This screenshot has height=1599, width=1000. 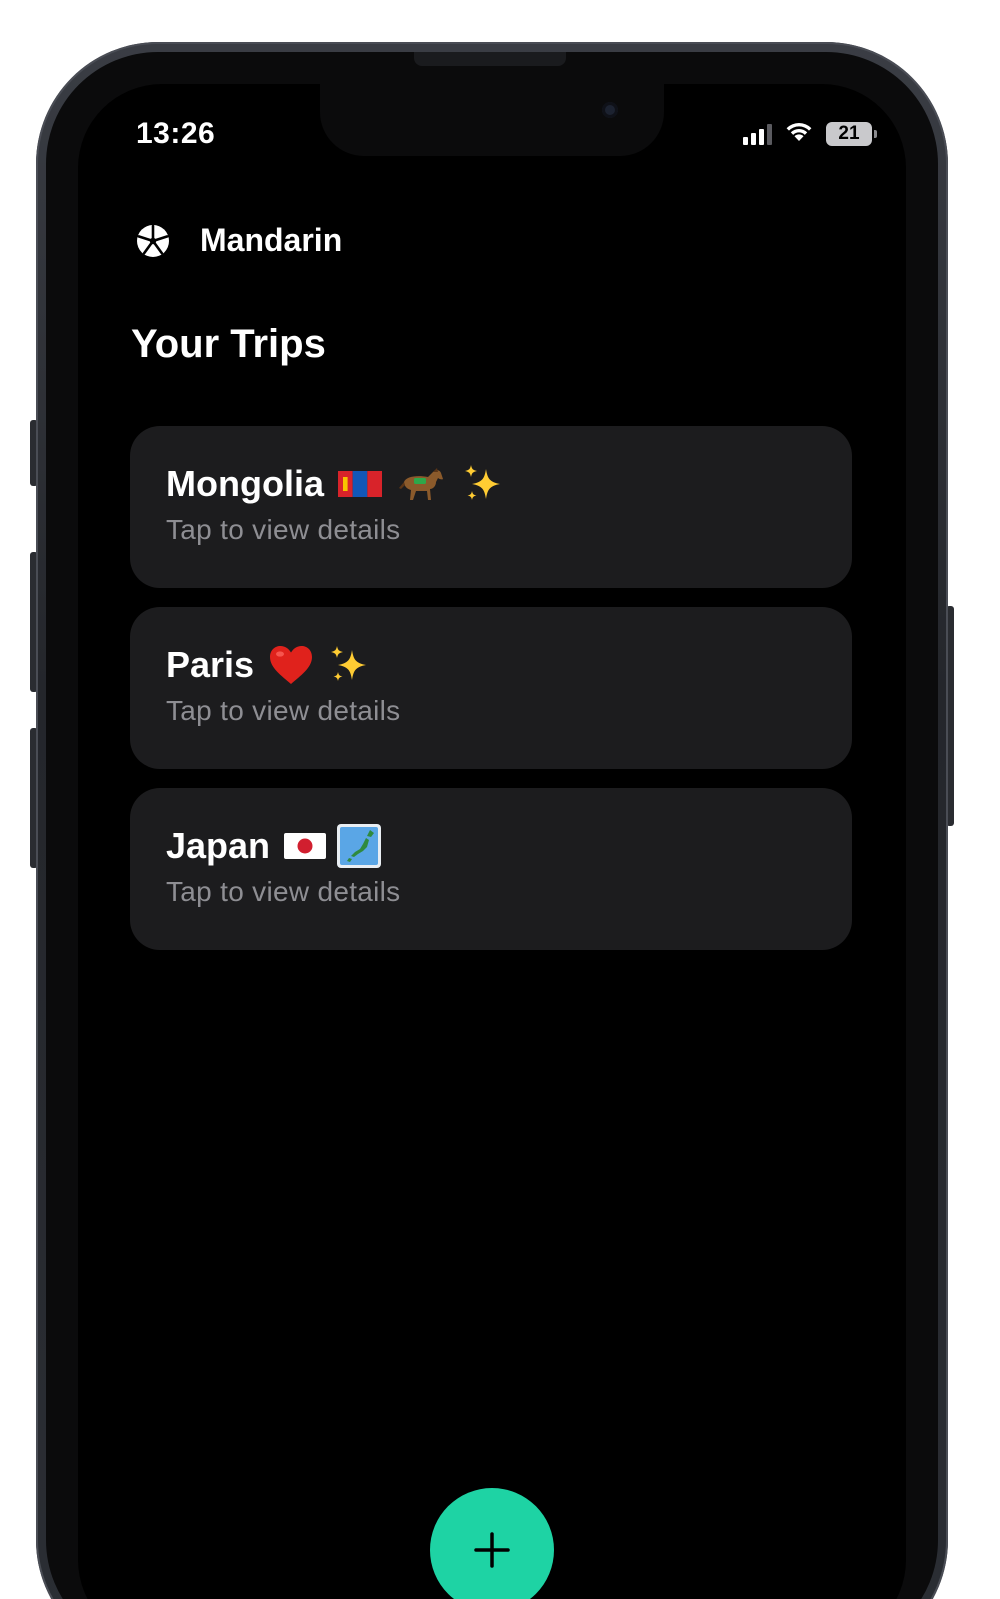 What do you see at coordinates (218, 845) in the screenshot?
I see `trip-name: Japan` at bounding box center [218, 845].